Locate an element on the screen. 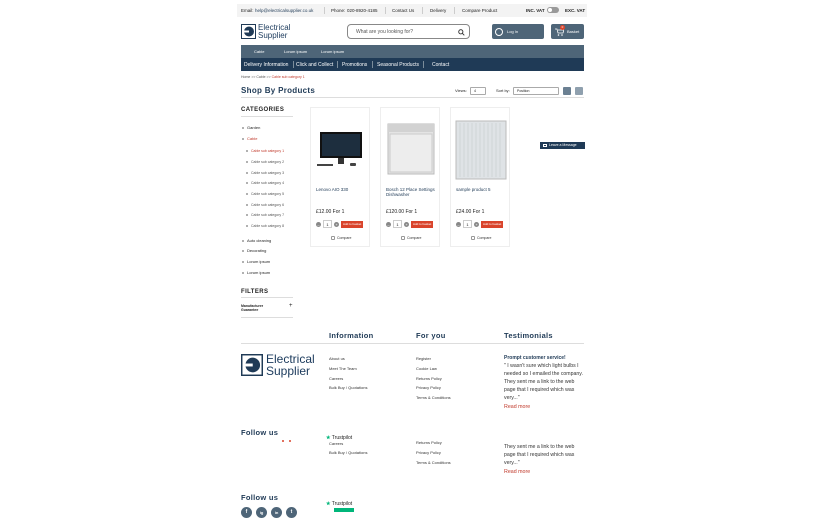 The height and width of the screenshot is (525, 825). exc-vat-label: EXC. VAT is located at coordinates (575, 10).